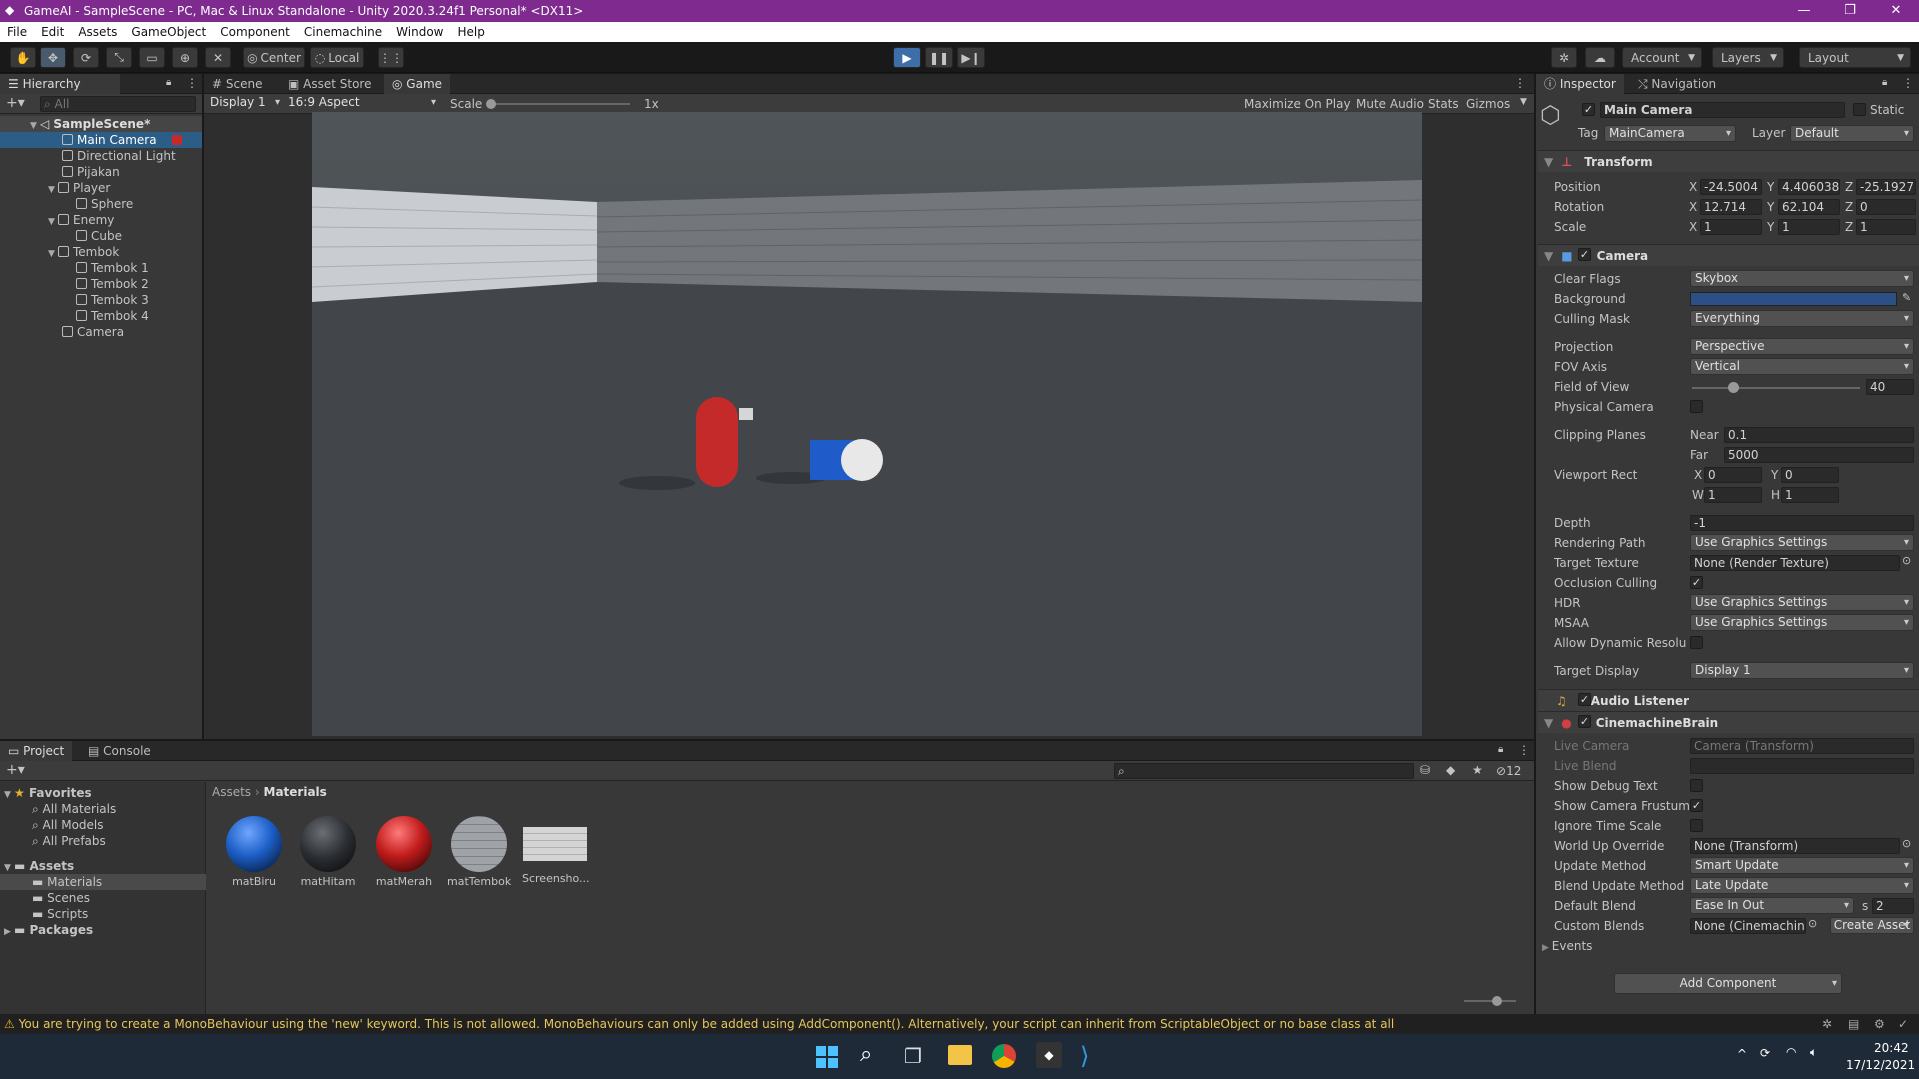 The image size is (1919, 1079). Describe the element at coordinates (218, 57) in the screenshot. I see `custom-tool-button: ✕` at that location.